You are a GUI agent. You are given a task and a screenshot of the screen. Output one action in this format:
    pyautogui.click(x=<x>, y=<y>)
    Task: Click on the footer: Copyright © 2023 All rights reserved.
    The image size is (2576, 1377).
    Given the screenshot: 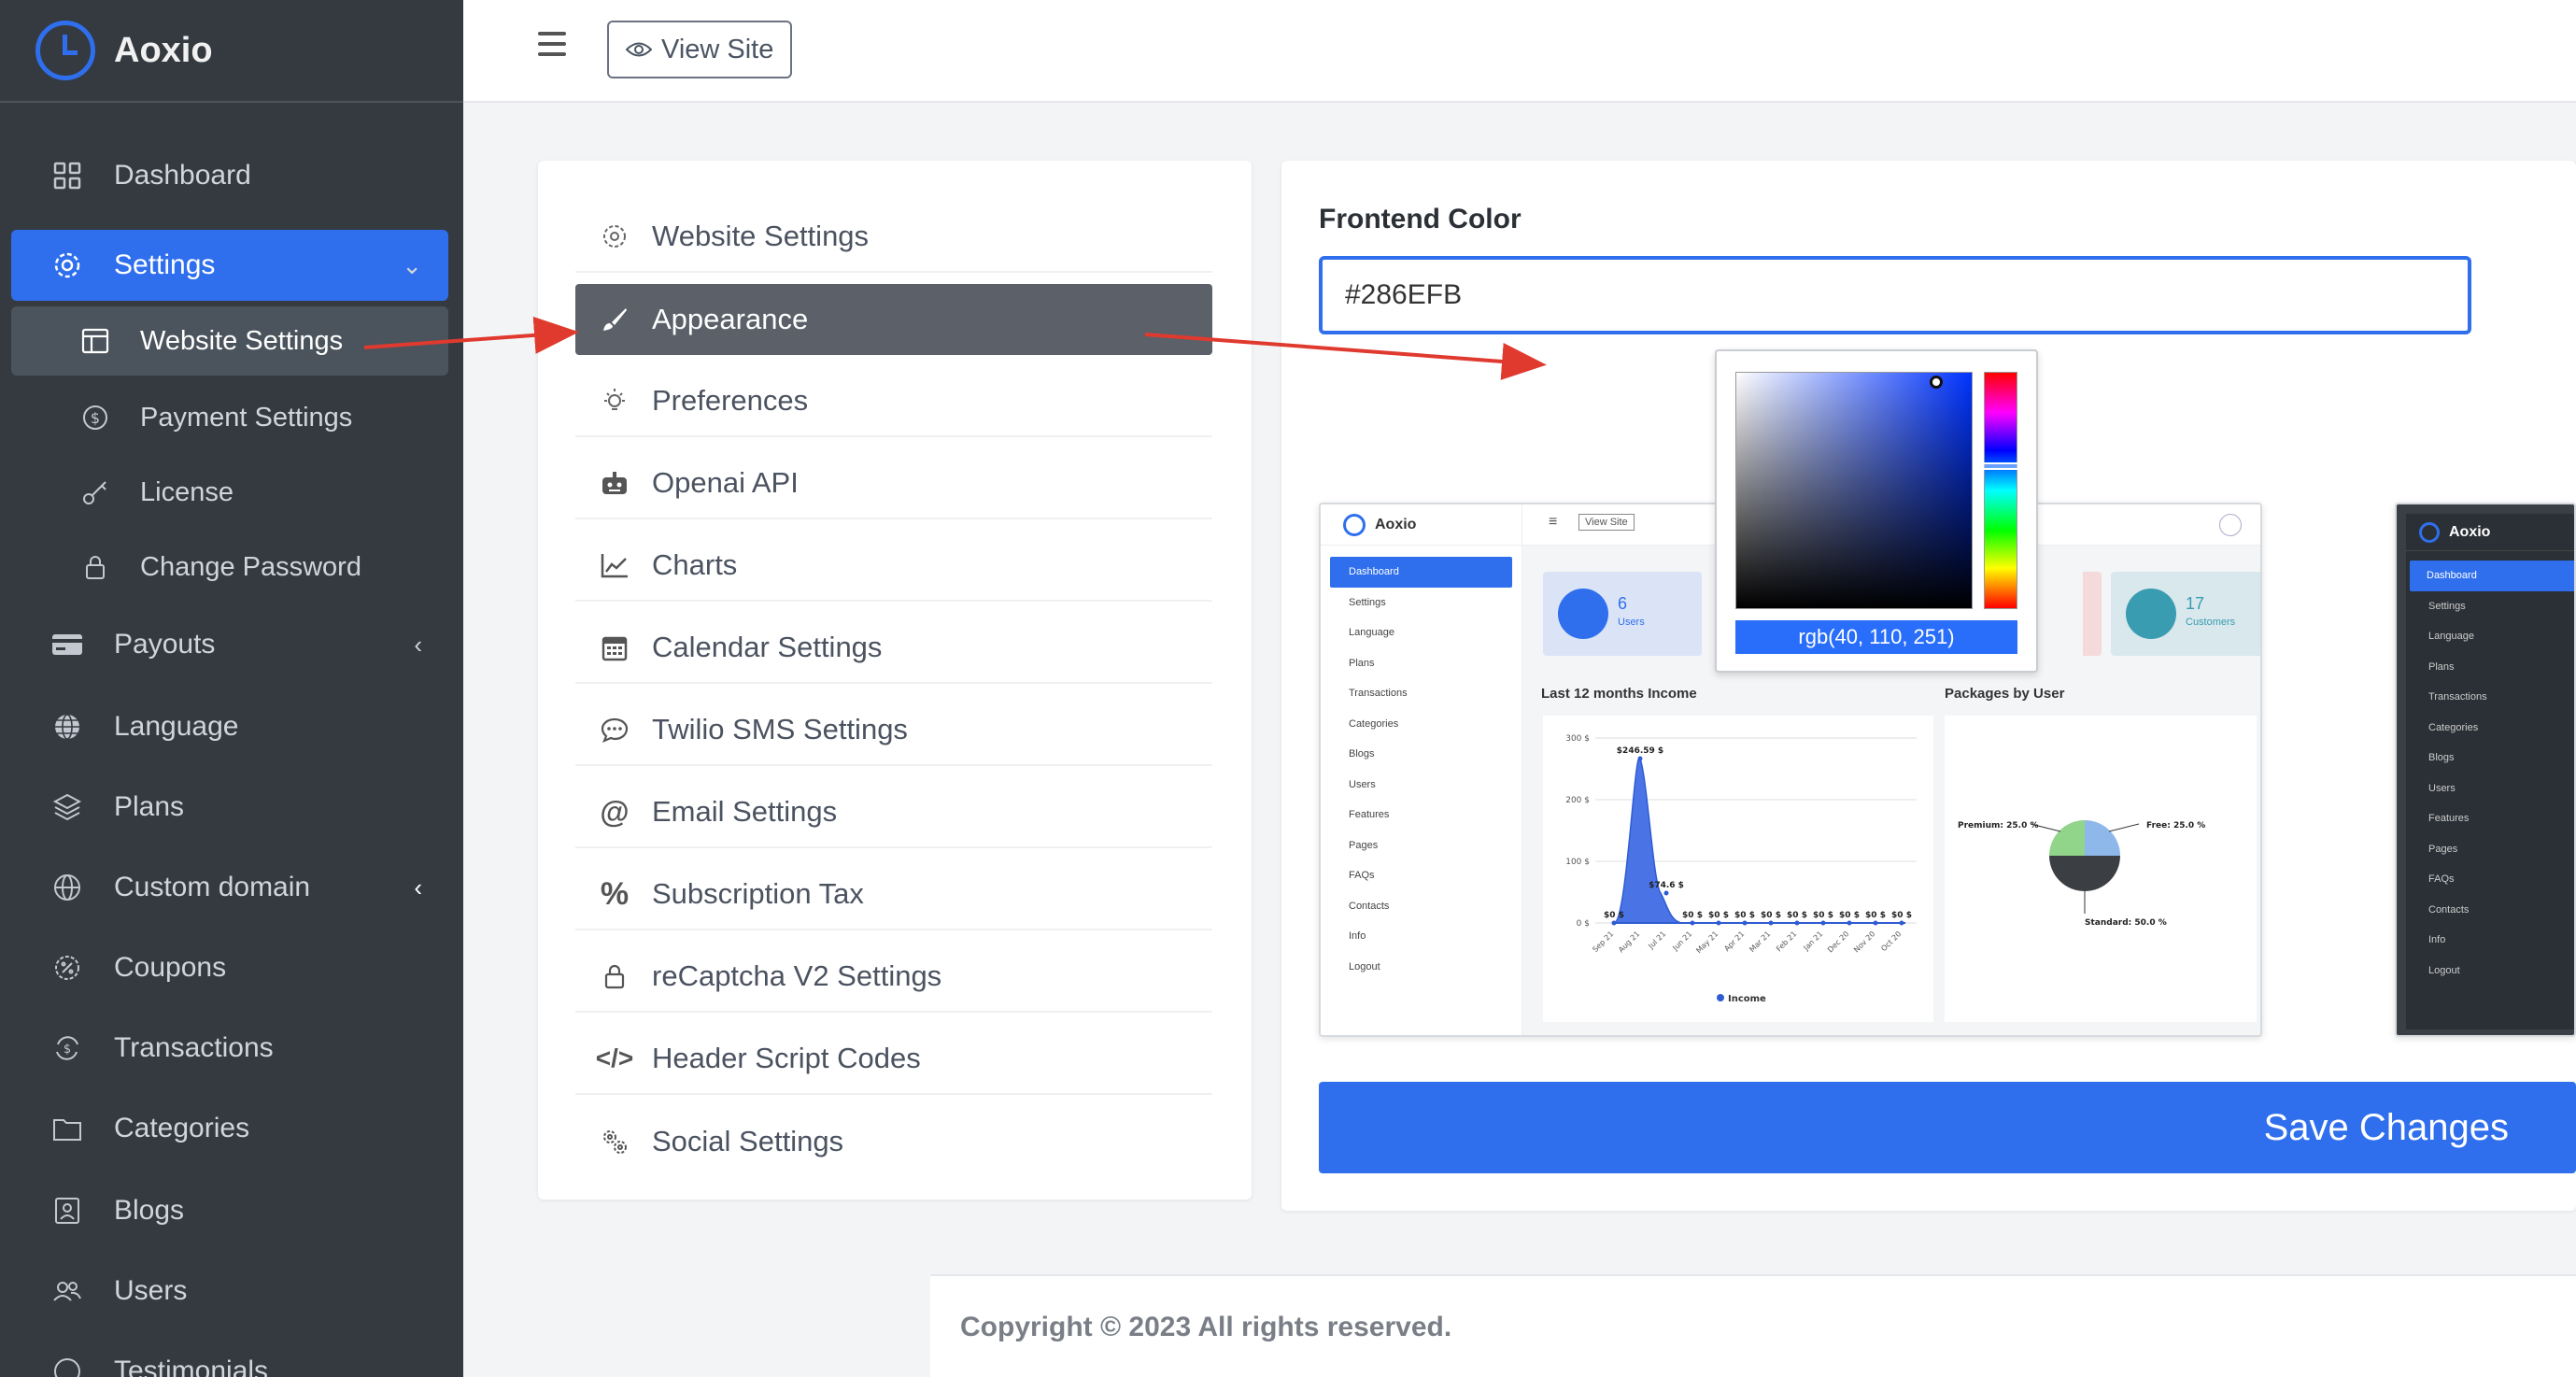 What is the action you would take?
    pyautogui.click(x=1753, y=1325)
    